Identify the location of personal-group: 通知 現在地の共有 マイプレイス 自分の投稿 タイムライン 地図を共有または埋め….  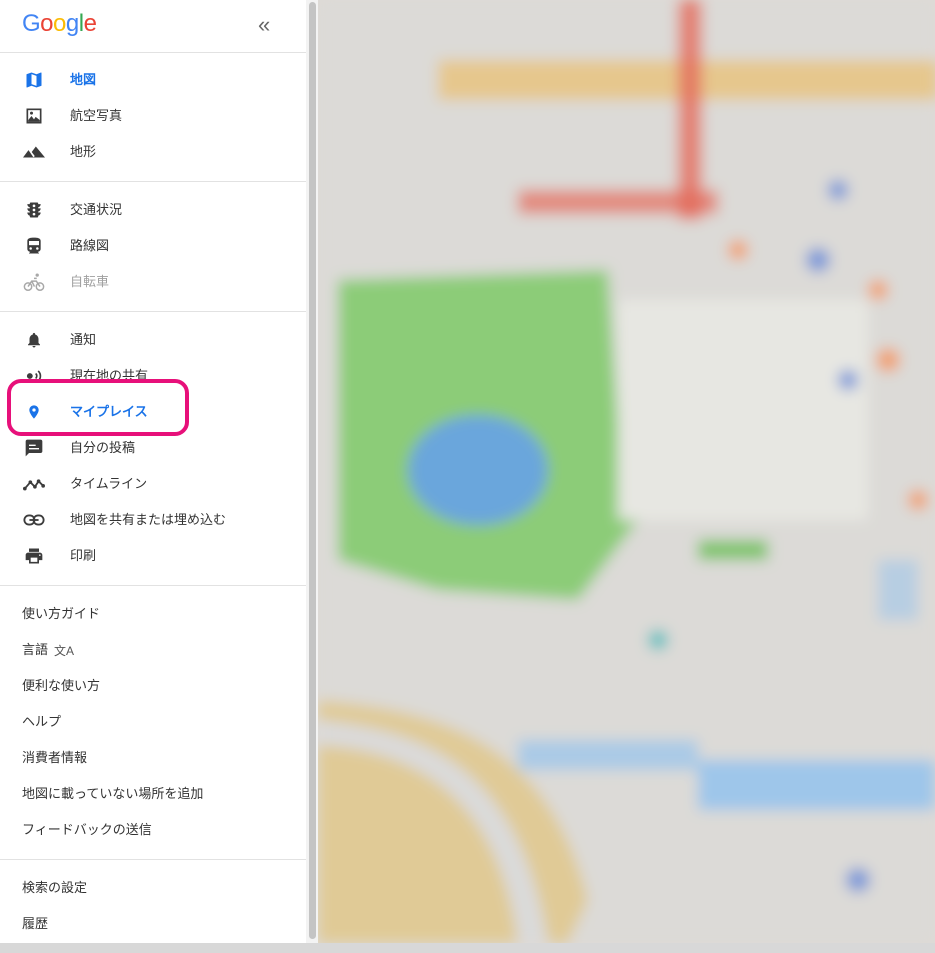
(153, 449).